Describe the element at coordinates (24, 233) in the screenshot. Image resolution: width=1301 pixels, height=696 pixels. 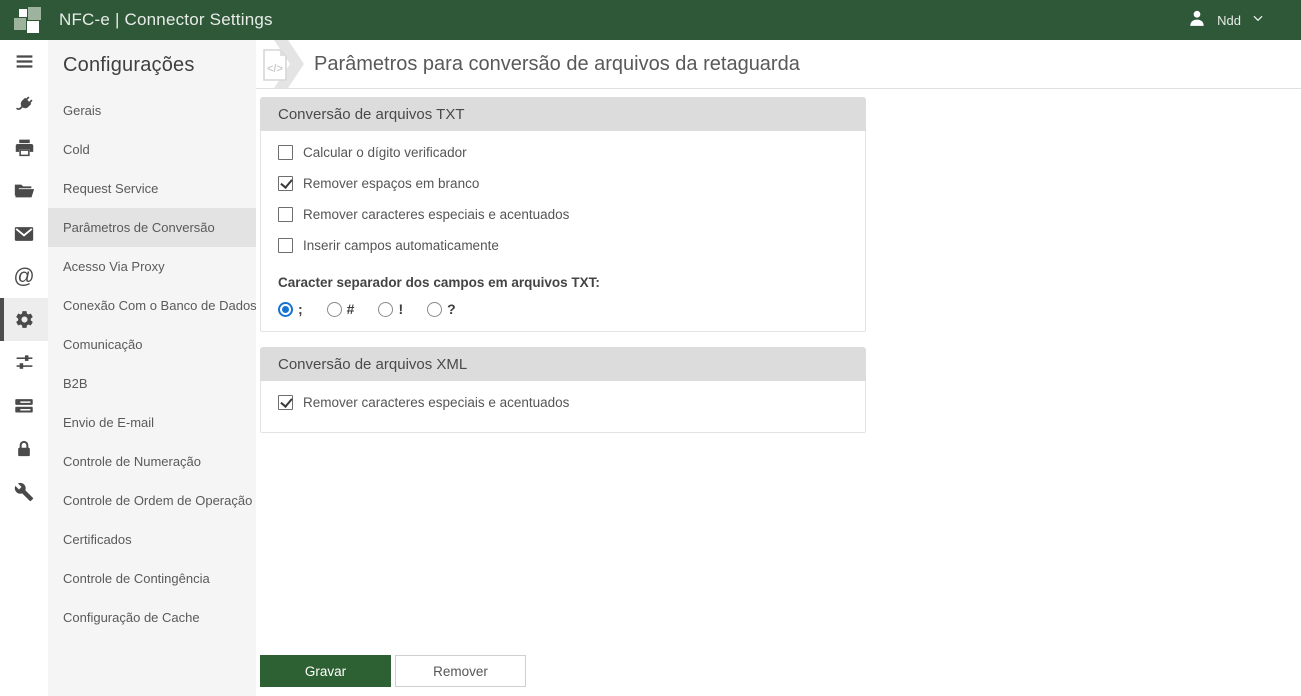
I see `mail-icon` at that location.